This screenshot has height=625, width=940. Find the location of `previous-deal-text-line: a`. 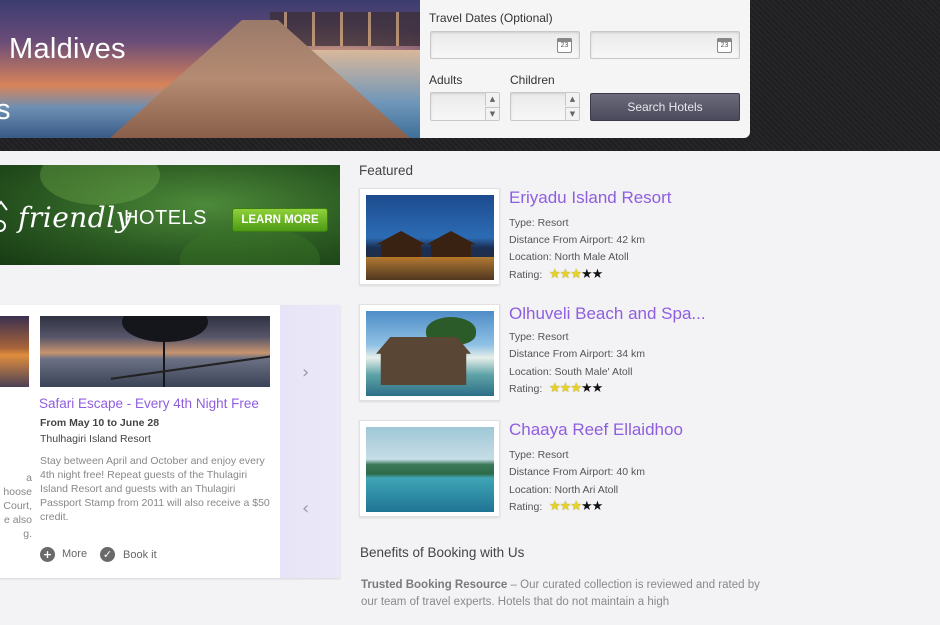

previous-deal-text-line: a is located at coordinates (29, 478).